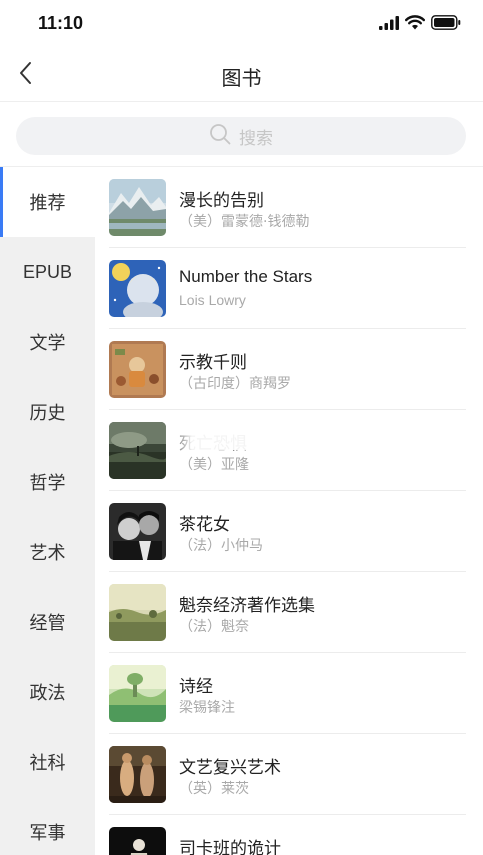 The image size is (483, 855). What do you see at coordinates (204, 525) in the screenshot?
I see `book-title: 茶花女` at bounding box center [204, 525].